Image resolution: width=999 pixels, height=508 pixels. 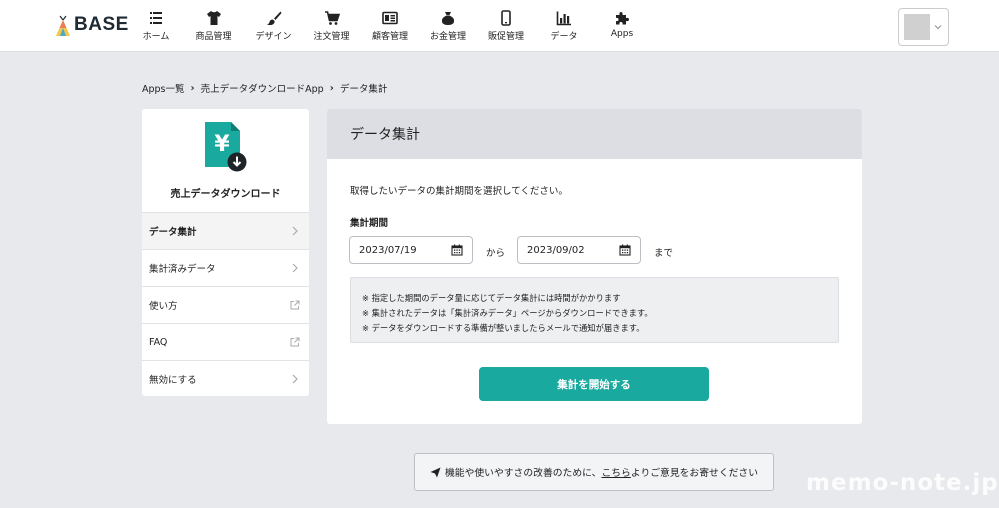 What do you see at coordinates (594, 384) in the screenshot?
I see `start-aggregation-button: 集計を開始する` at bounding box center [594, 384].